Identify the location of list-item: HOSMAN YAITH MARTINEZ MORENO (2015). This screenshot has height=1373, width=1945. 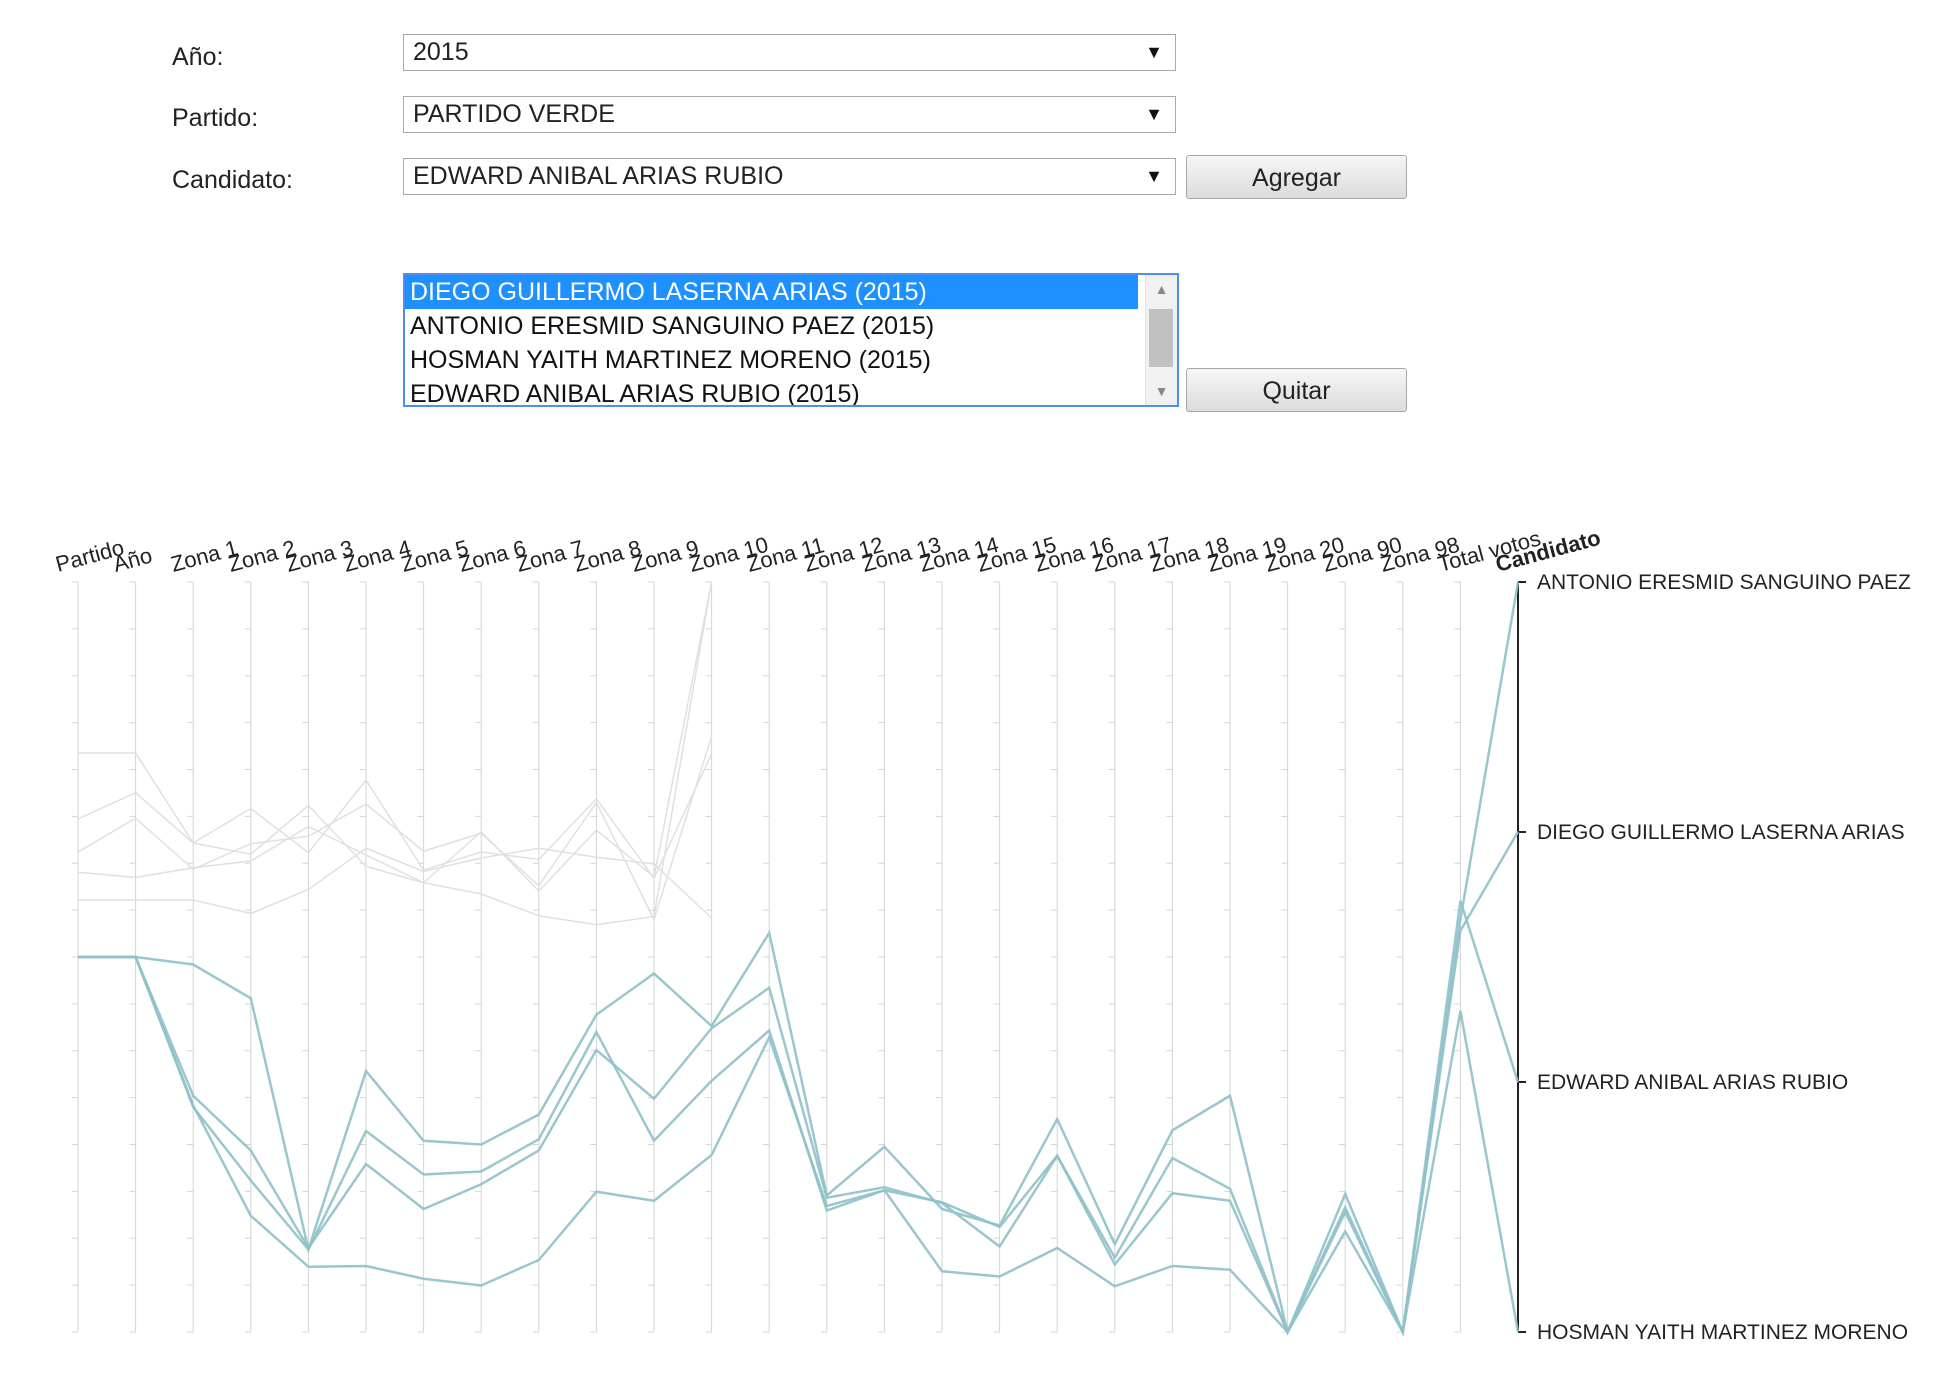
(771, 360).